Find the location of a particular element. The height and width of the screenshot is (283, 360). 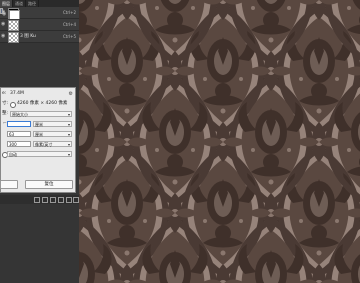

height-row: 63 厘米 ▾ is located at coordinates (38, 134).